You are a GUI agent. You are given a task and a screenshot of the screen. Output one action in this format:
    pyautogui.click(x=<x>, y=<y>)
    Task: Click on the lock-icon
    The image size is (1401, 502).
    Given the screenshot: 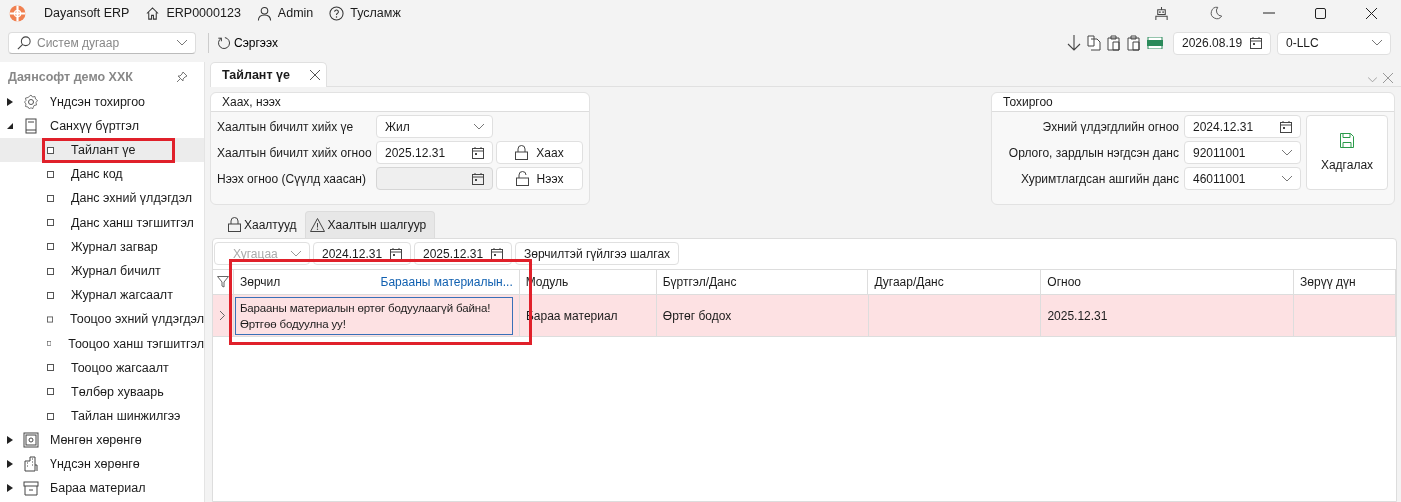 What is the action you would take?
    pyautogui.click(x=234, y=224)
    